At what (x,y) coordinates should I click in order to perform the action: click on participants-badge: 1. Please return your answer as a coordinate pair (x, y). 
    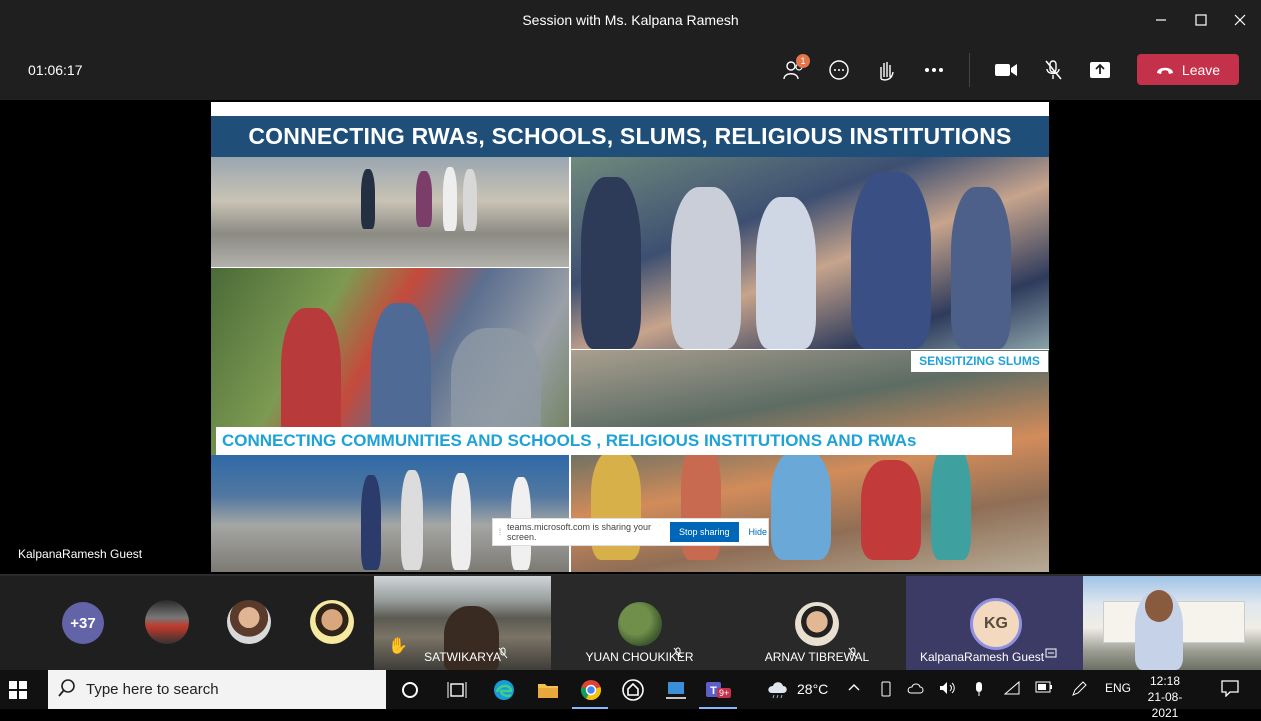
    Looking at the image, I should click on (803, 61).